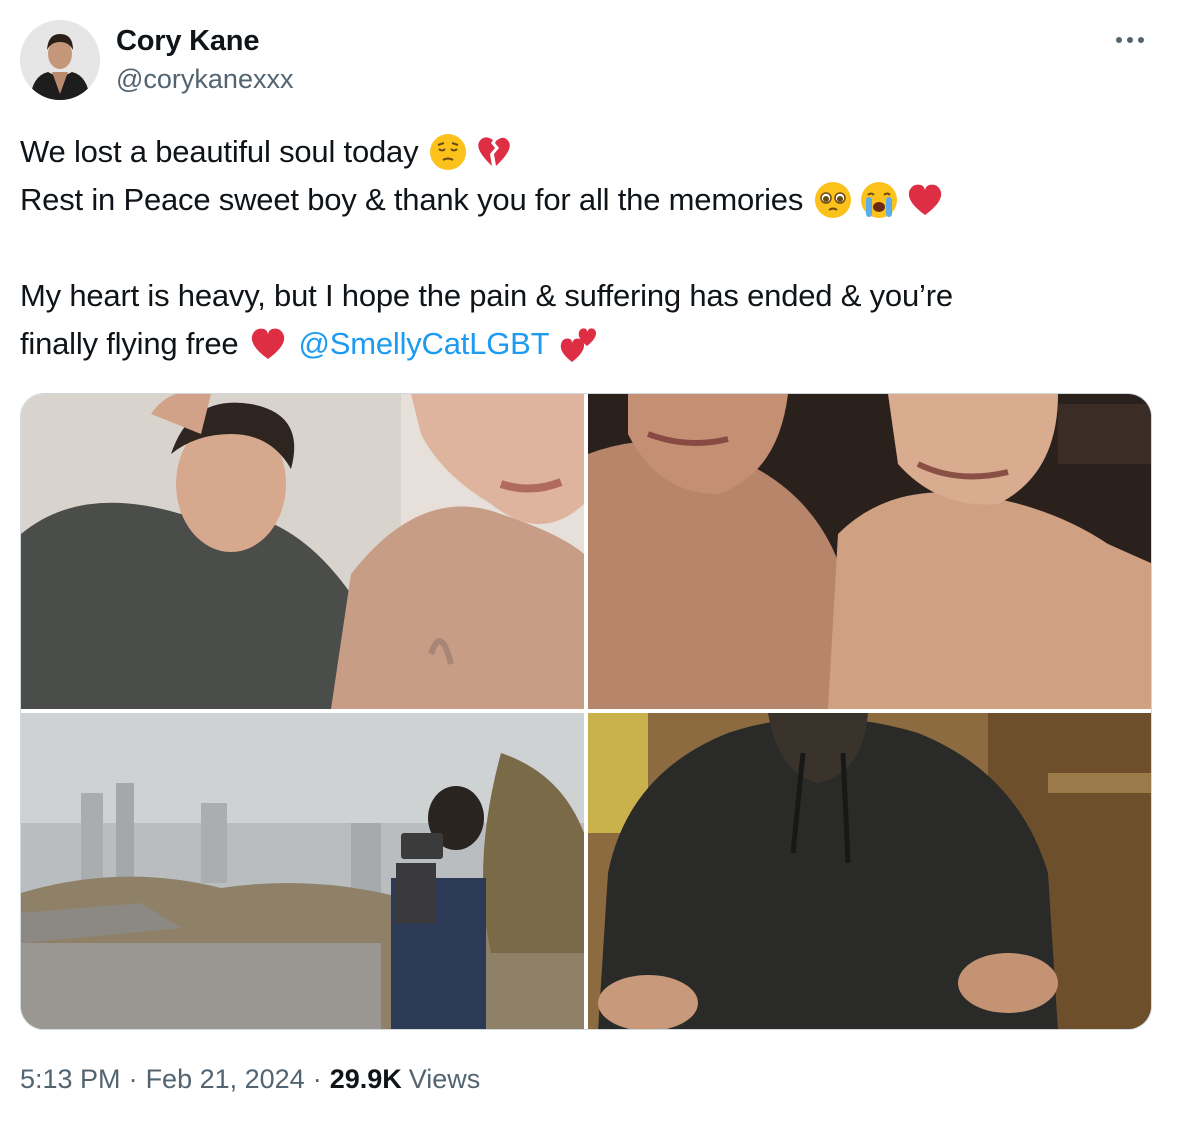 The width and height of the screenshot is (1188, 1122). Describe the element at coordinates (444, 1079) in the screenshot. I see `views-label: Views` at that location.